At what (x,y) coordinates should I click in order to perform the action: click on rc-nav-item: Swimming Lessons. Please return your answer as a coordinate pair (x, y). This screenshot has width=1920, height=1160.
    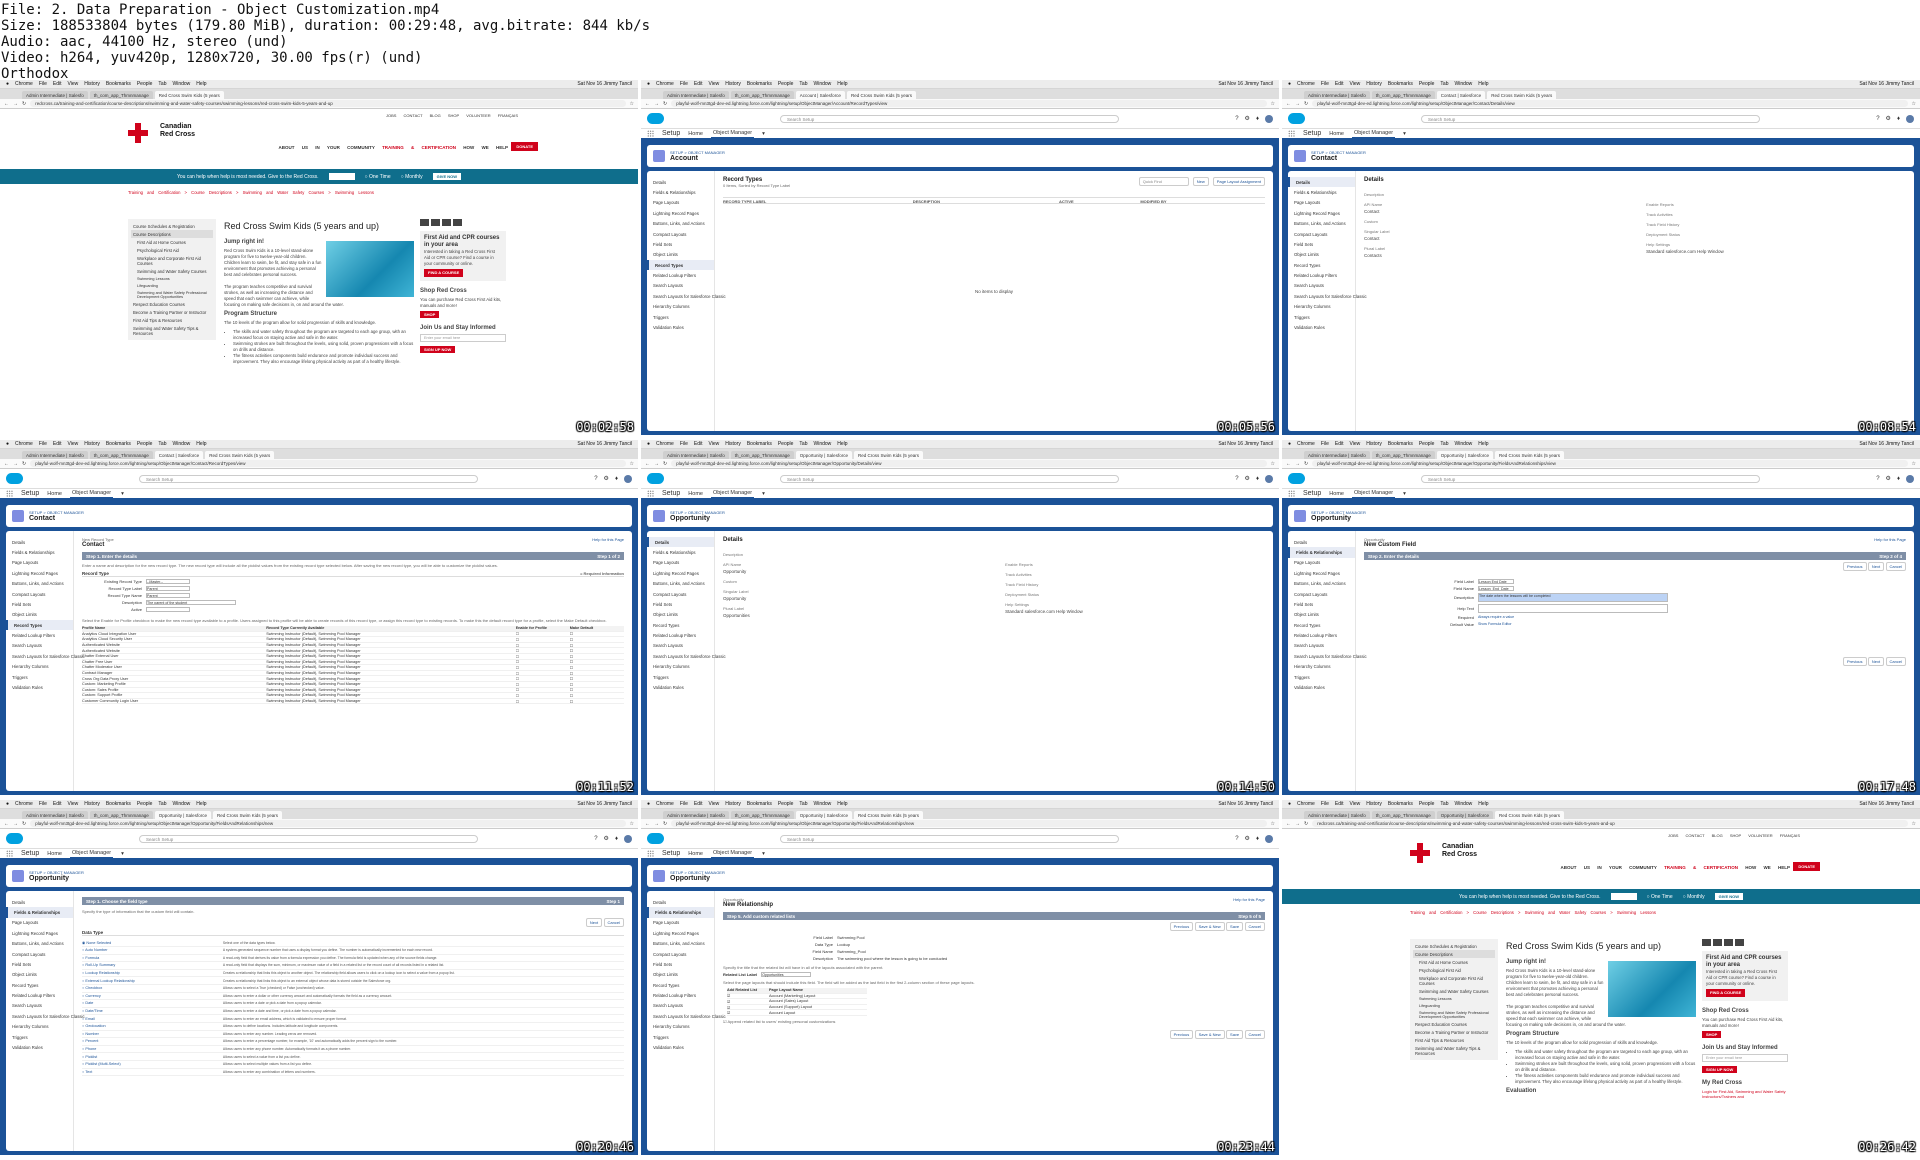
    Looking at the image, I should click on (1454, 998).